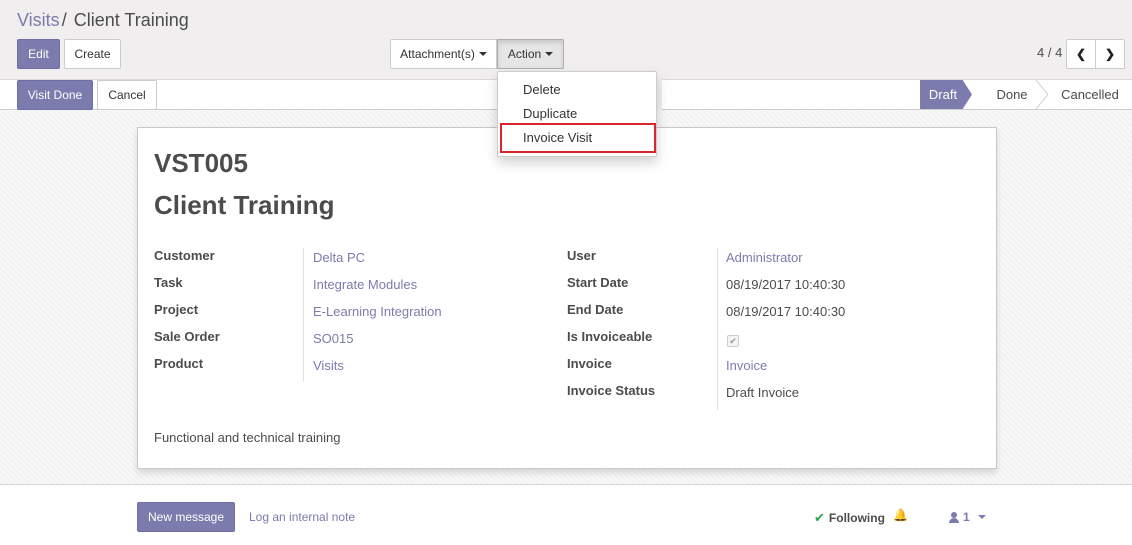 The image size is (1132, 545). What do you see at coordinates (762, 392) in the screenshot?
I see `invoice-status-value: Draft Invoice` at bounding box center [762, 392].